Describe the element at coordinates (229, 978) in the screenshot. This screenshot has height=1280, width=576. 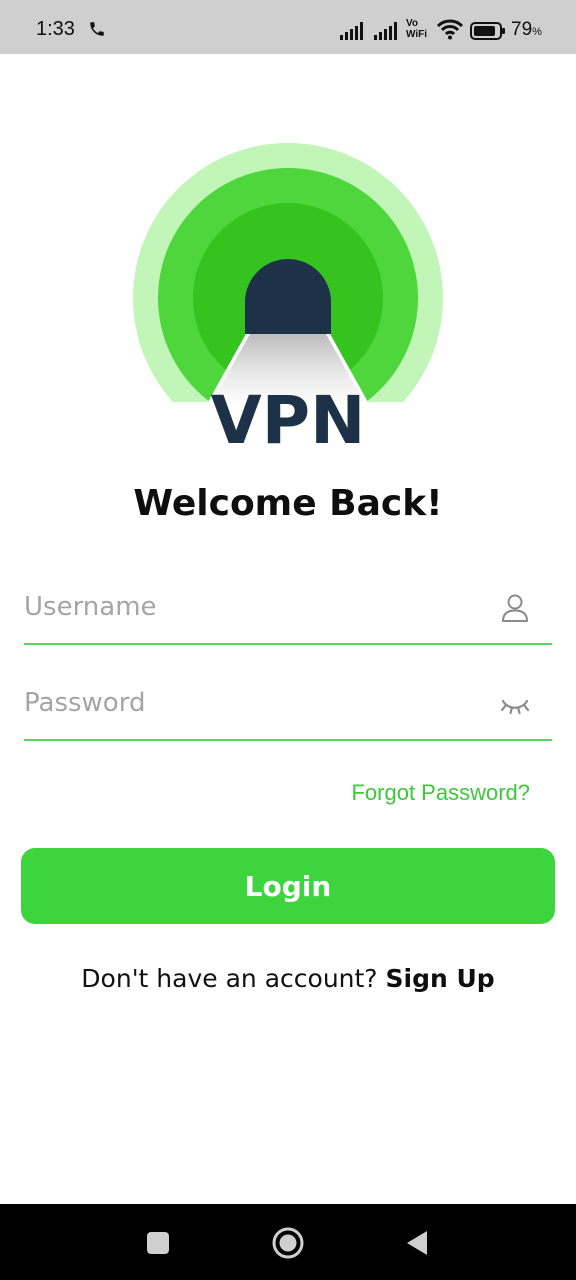
I see `signup-prompt: Don't have an account?` at that location.